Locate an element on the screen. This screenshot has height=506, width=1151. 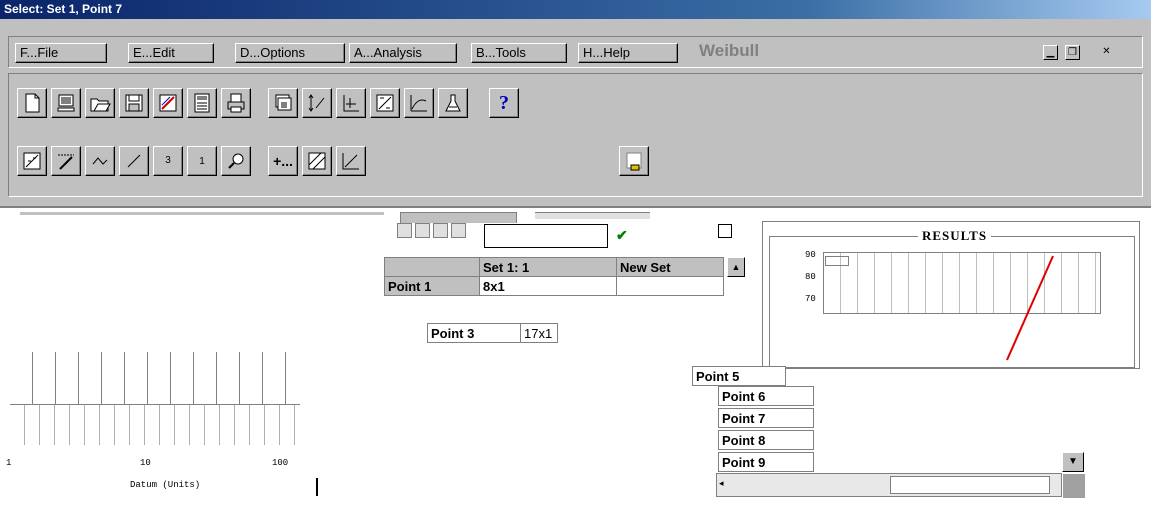
open-folder-icon is located at coordinates (100, 103).